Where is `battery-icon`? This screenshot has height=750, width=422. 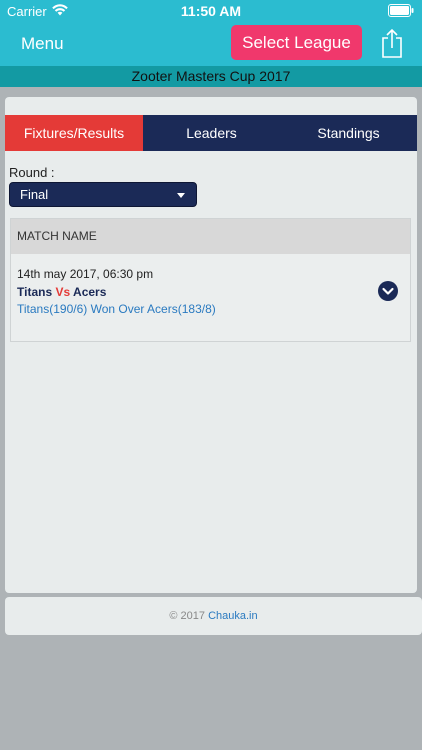 battery-icon is located at coordinates (401, 10).